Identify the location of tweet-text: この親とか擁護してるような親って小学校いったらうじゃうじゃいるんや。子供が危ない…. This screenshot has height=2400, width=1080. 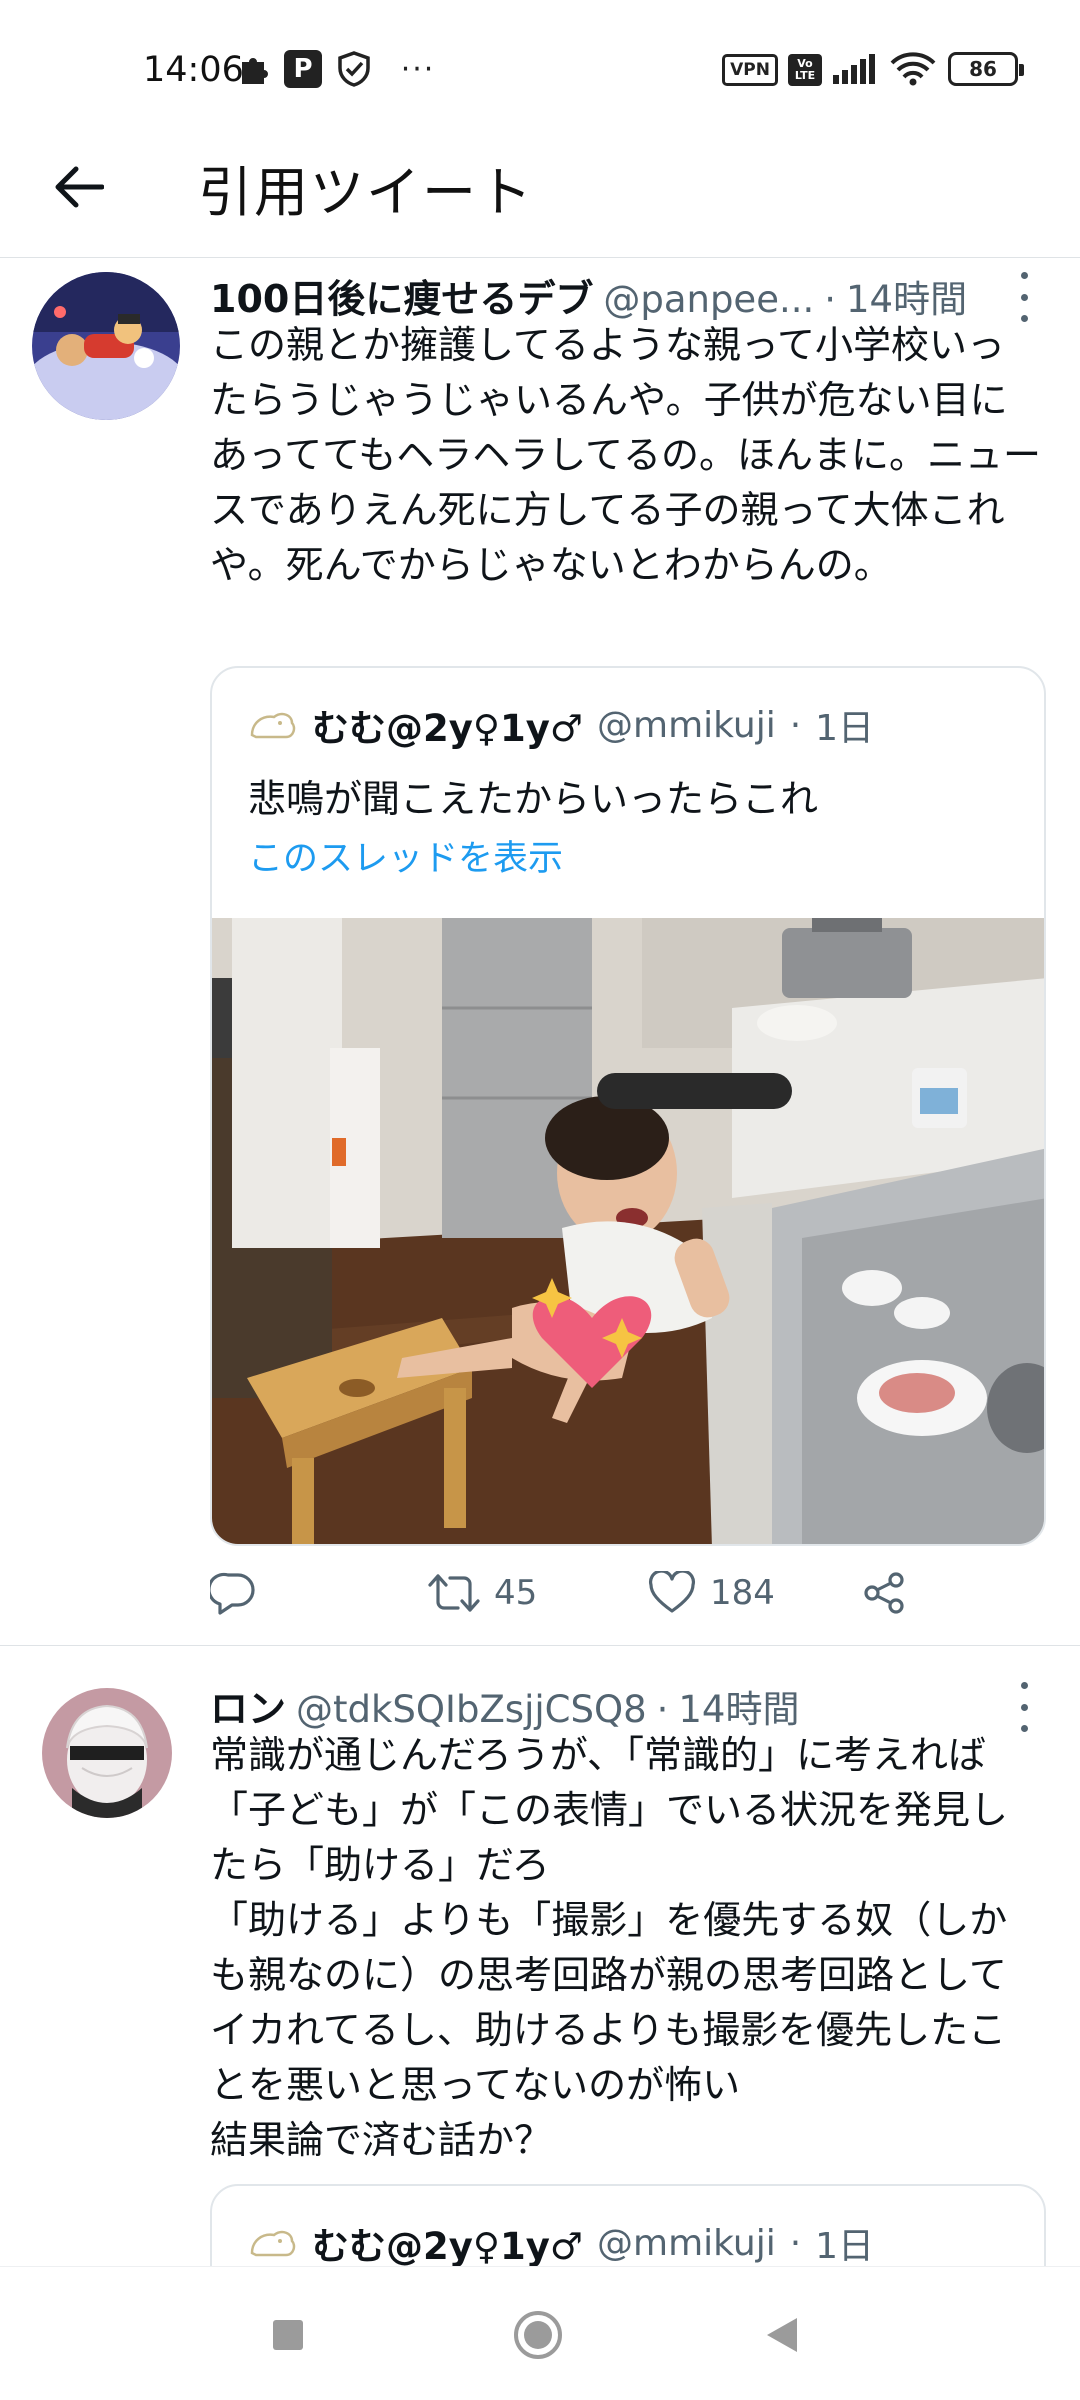
(626, 455).